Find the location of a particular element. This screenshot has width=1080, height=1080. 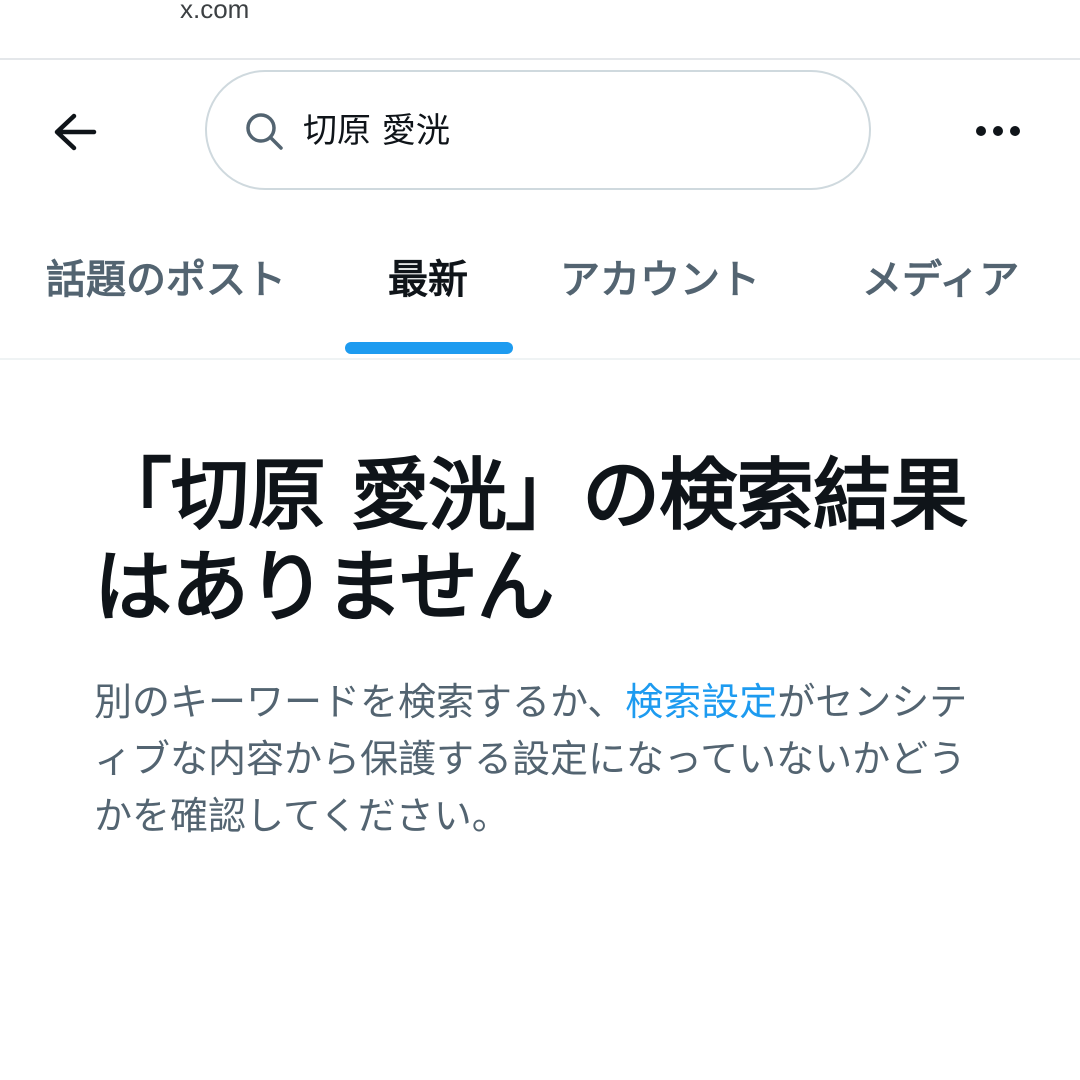

empty-state-title: 「切原 愛洸」の検索結果はありません is located at coordinates (531, 542).